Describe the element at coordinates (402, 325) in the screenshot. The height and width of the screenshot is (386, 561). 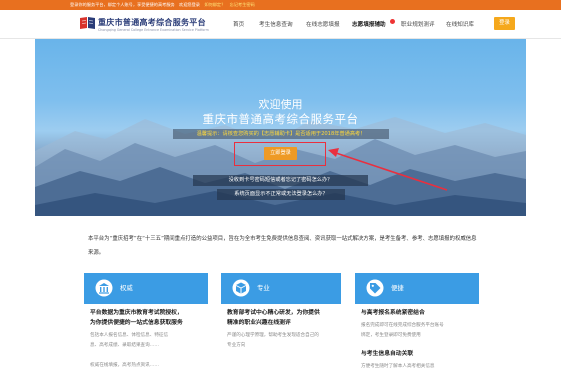
I see `card-convenient-text-1: 报名完成即可在线完成综合服务平台账号` at that location.